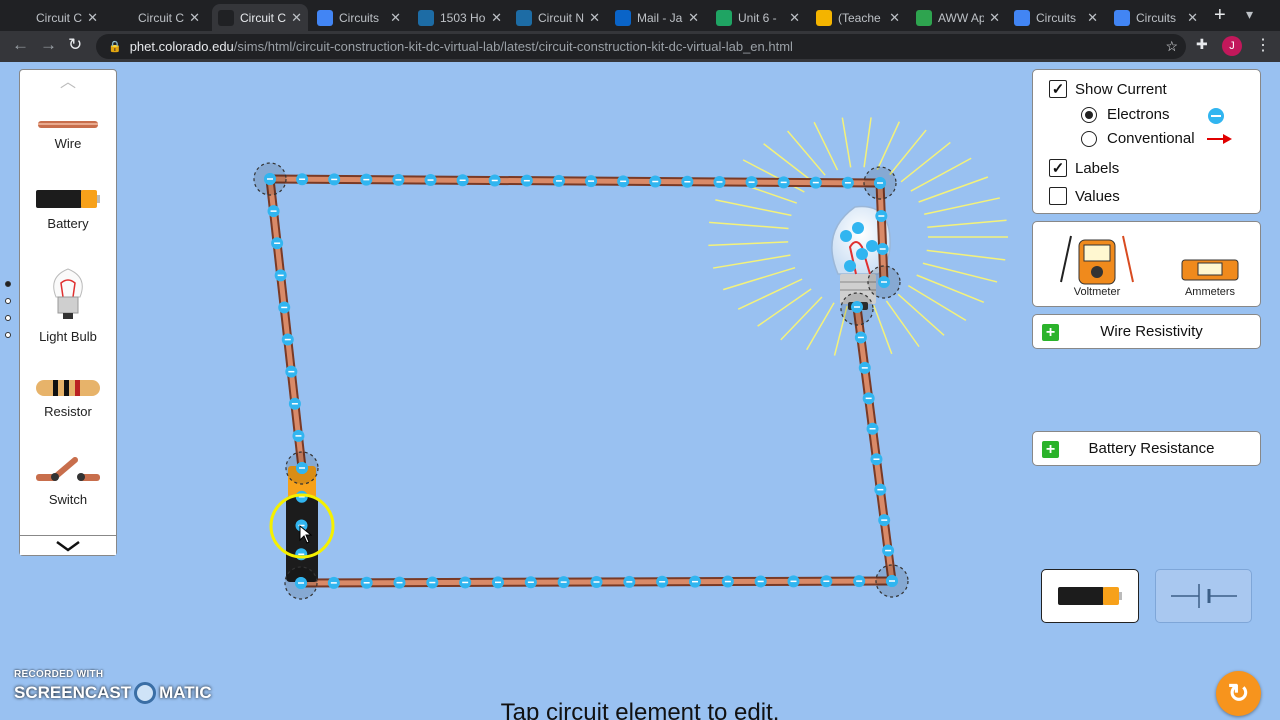  I want to click on watermark-logo-icon, so click(145, 693).